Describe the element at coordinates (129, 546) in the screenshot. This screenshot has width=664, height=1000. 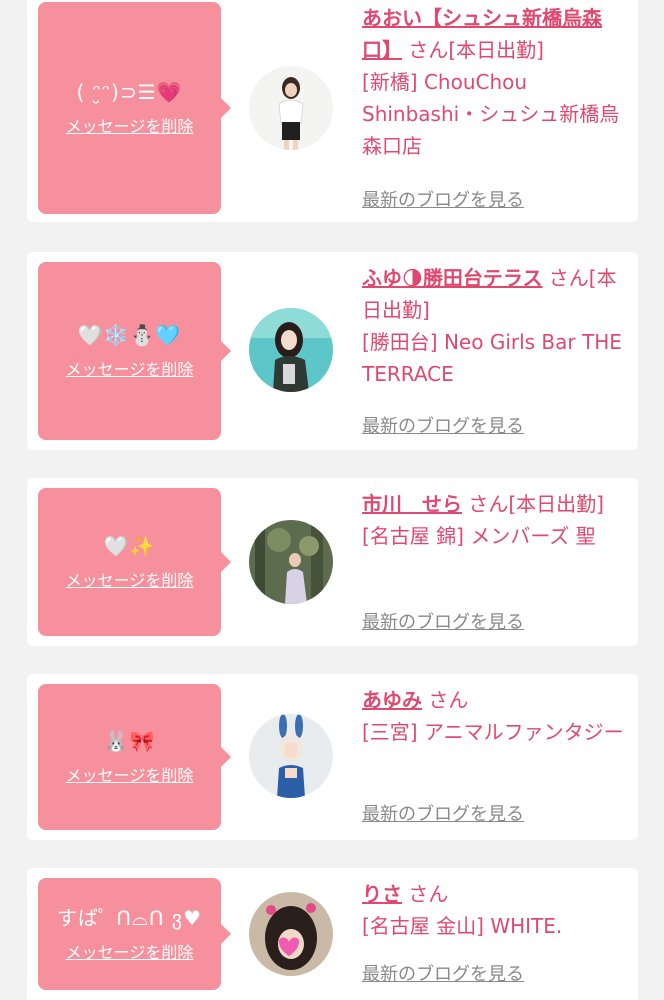
I see `message-text: 🤍✨` at that location.